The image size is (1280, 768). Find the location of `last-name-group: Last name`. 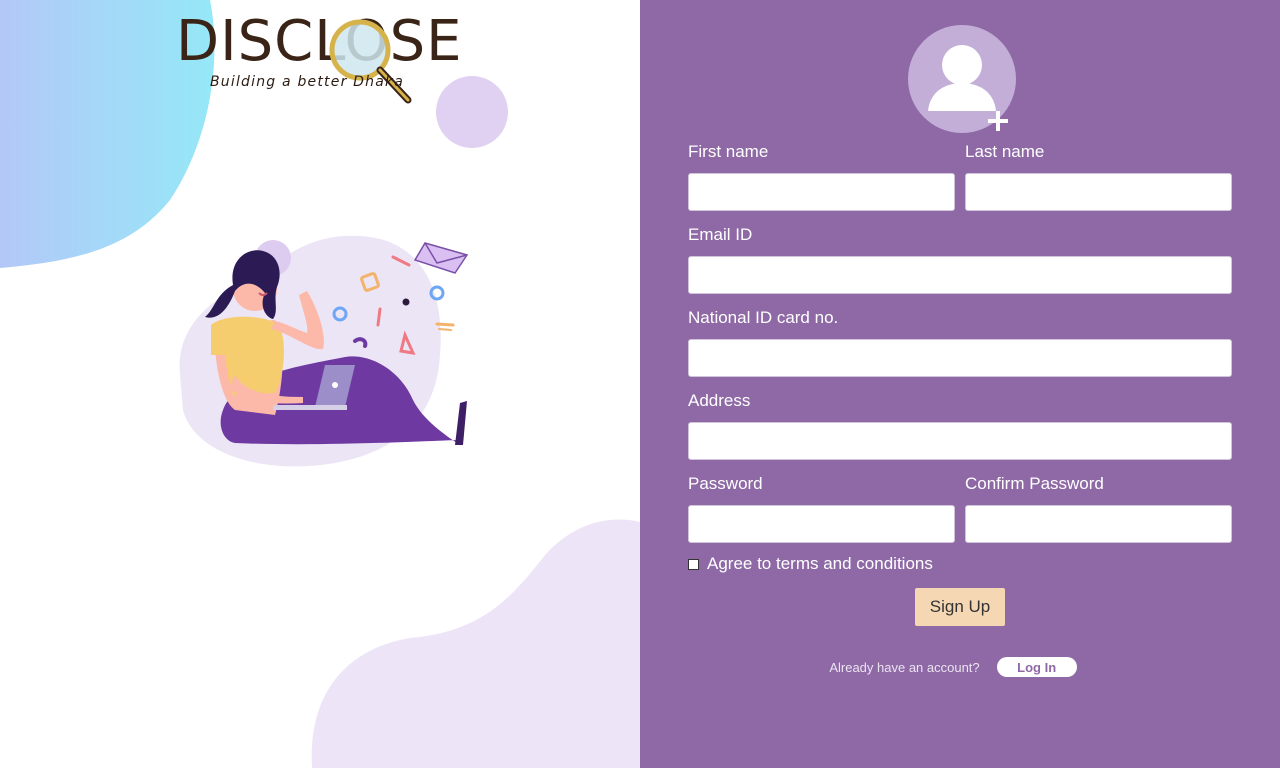

last-name-group: Last name is located at coordinates (1098, 175).